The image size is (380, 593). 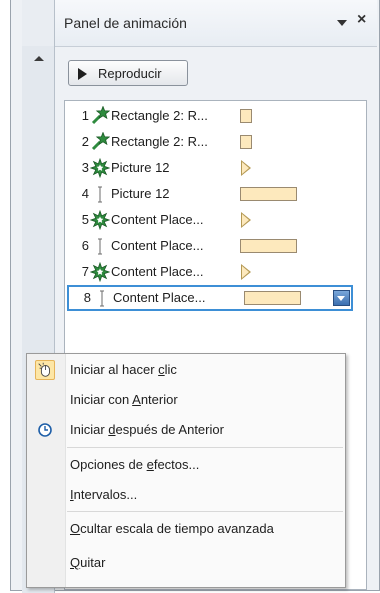 I want to click on context-menu-item: Iniciar con Anterior, so click(x=186, y=400).